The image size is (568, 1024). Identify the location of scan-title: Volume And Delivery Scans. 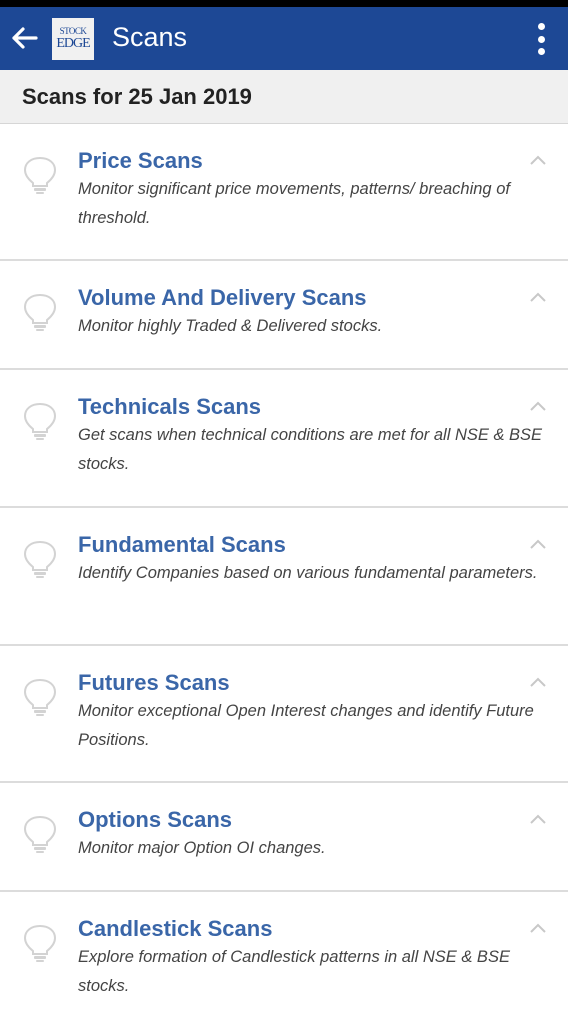
(222, 297).